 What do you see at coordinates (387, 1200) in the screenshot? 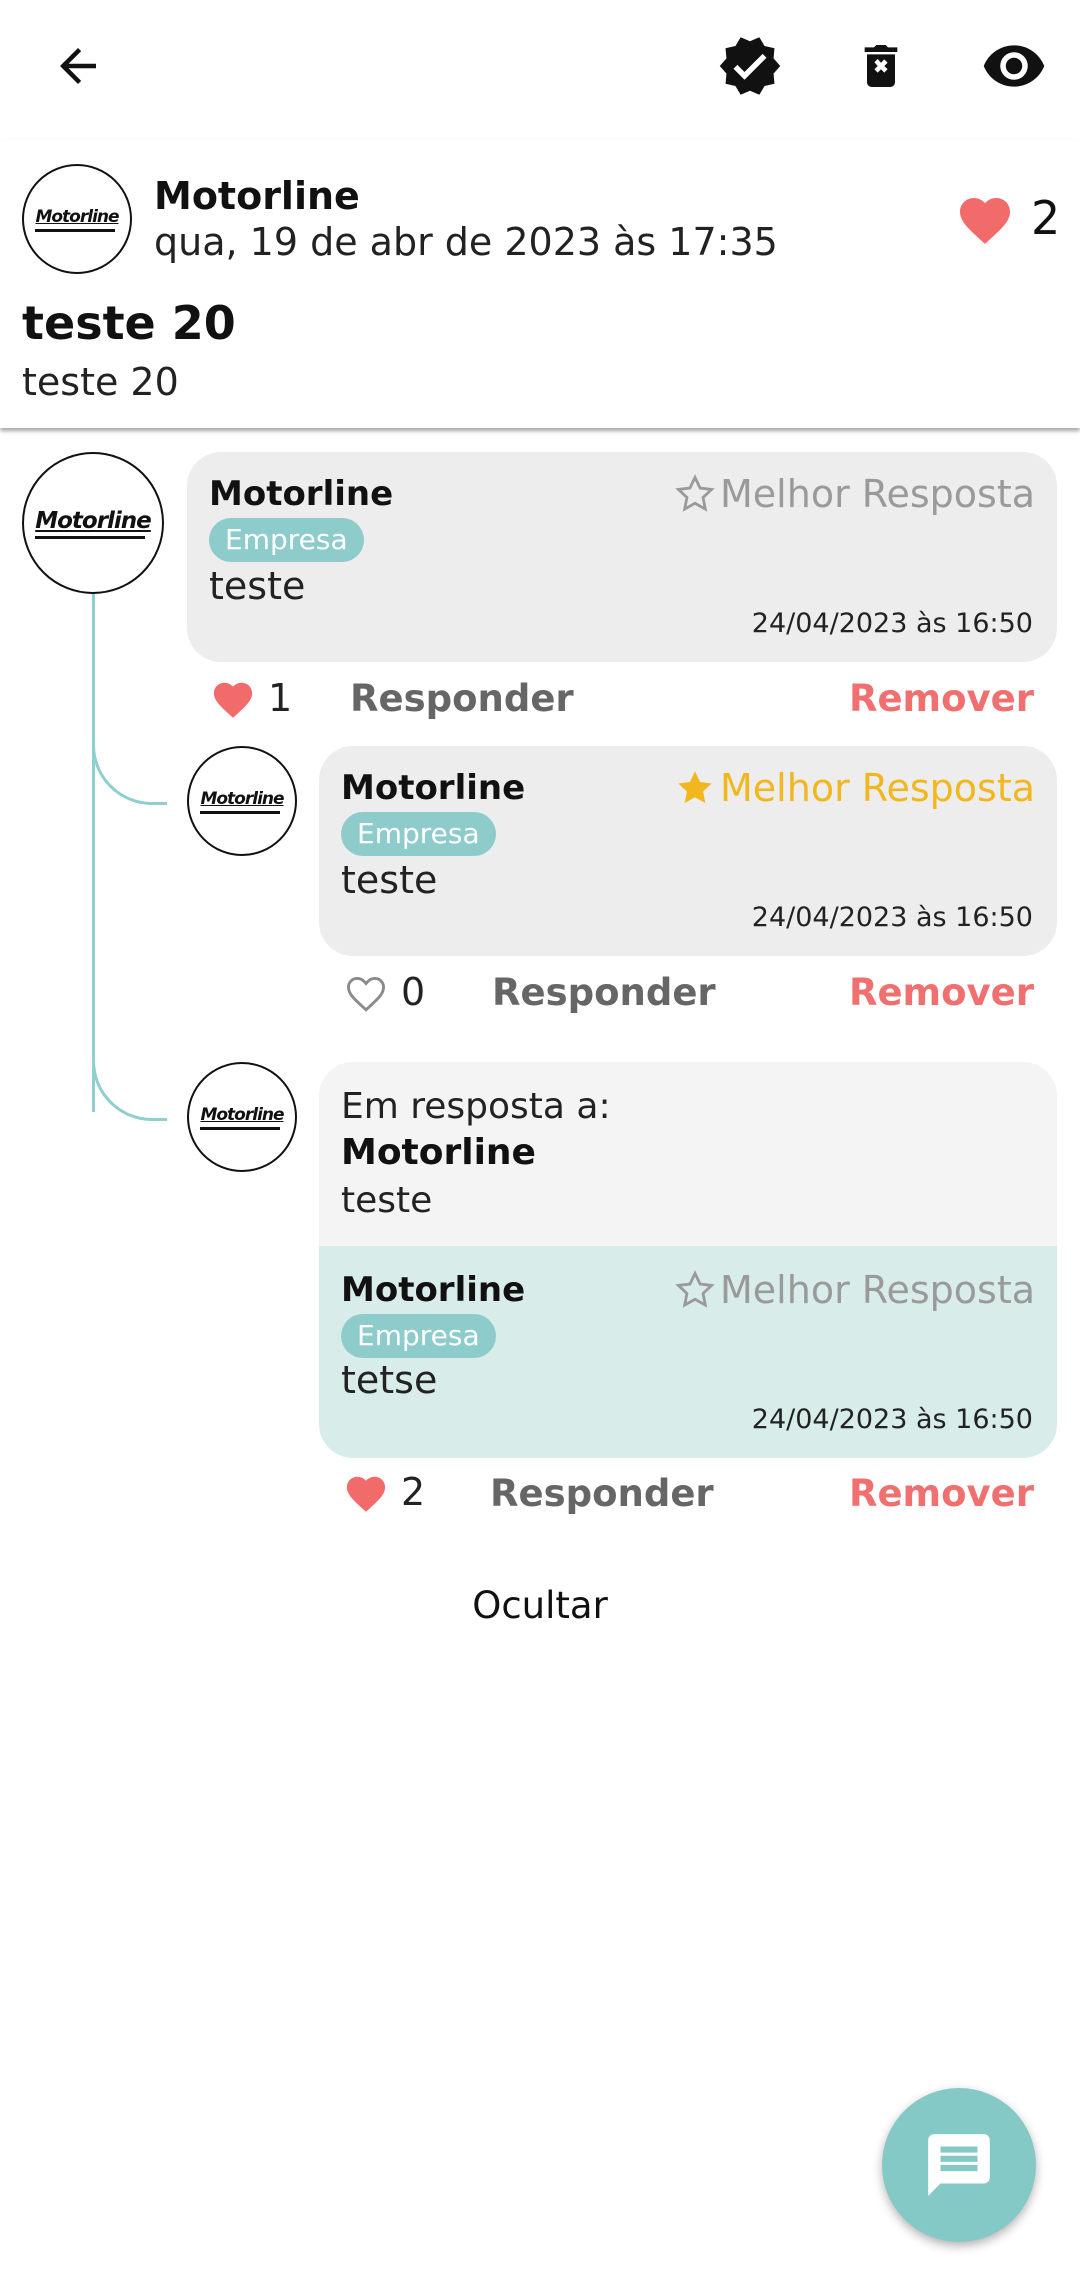
I see `quote-text: teste` at bounding box center [387, 1200].